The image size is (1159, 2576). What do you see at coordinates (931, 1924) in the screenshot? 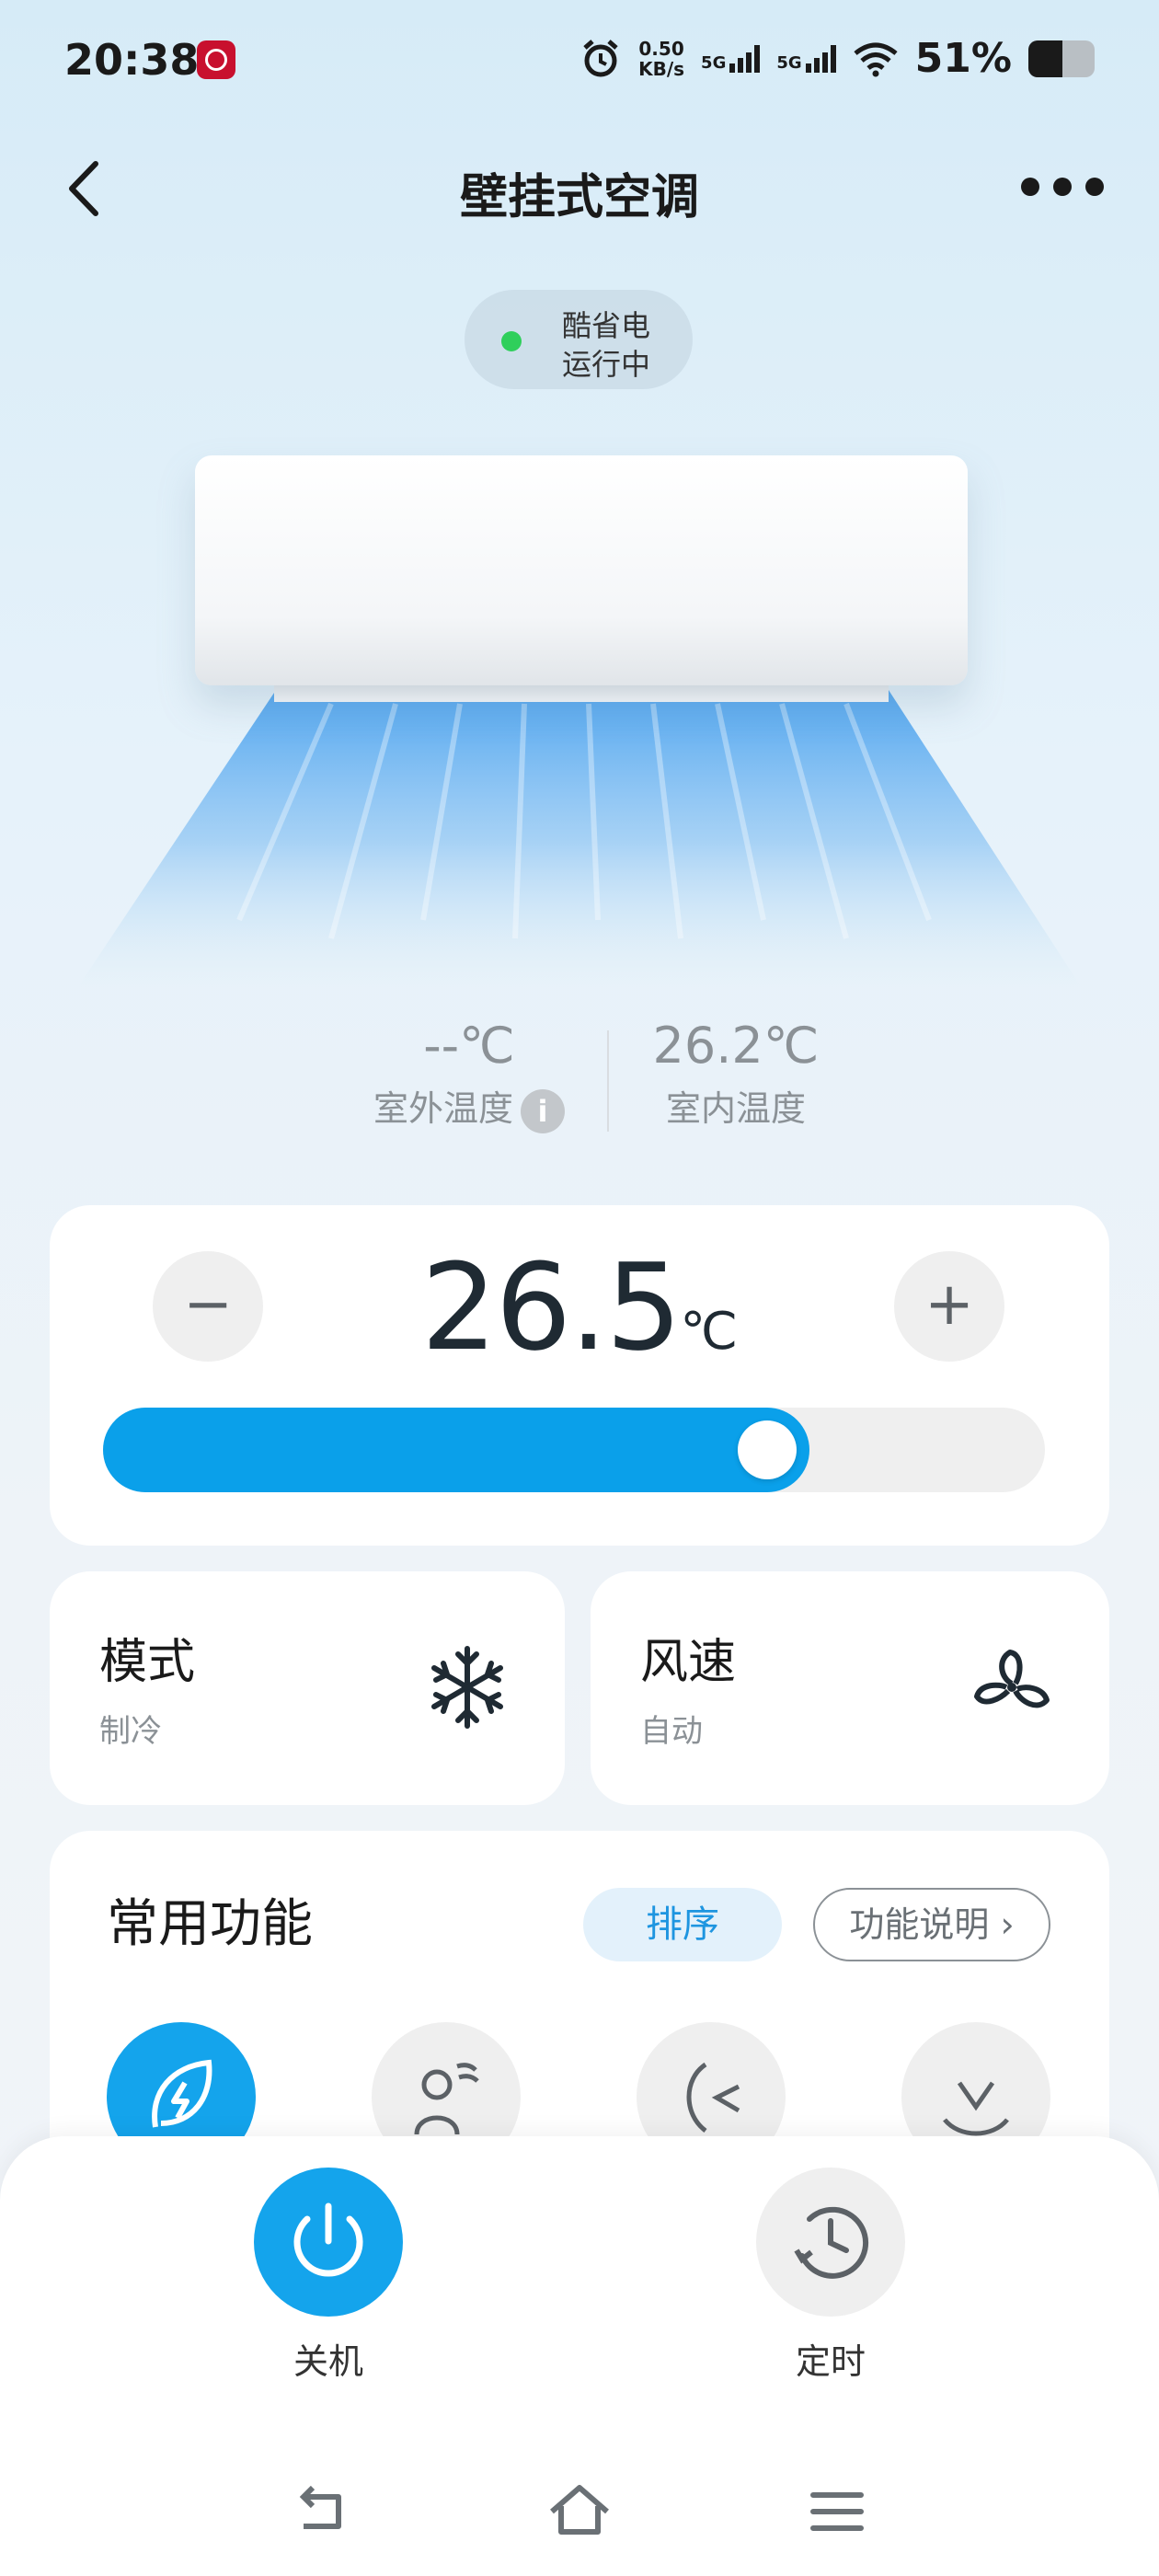
I see `function-help-button: 功能说明 ›` at bounding box center [931, 1924].